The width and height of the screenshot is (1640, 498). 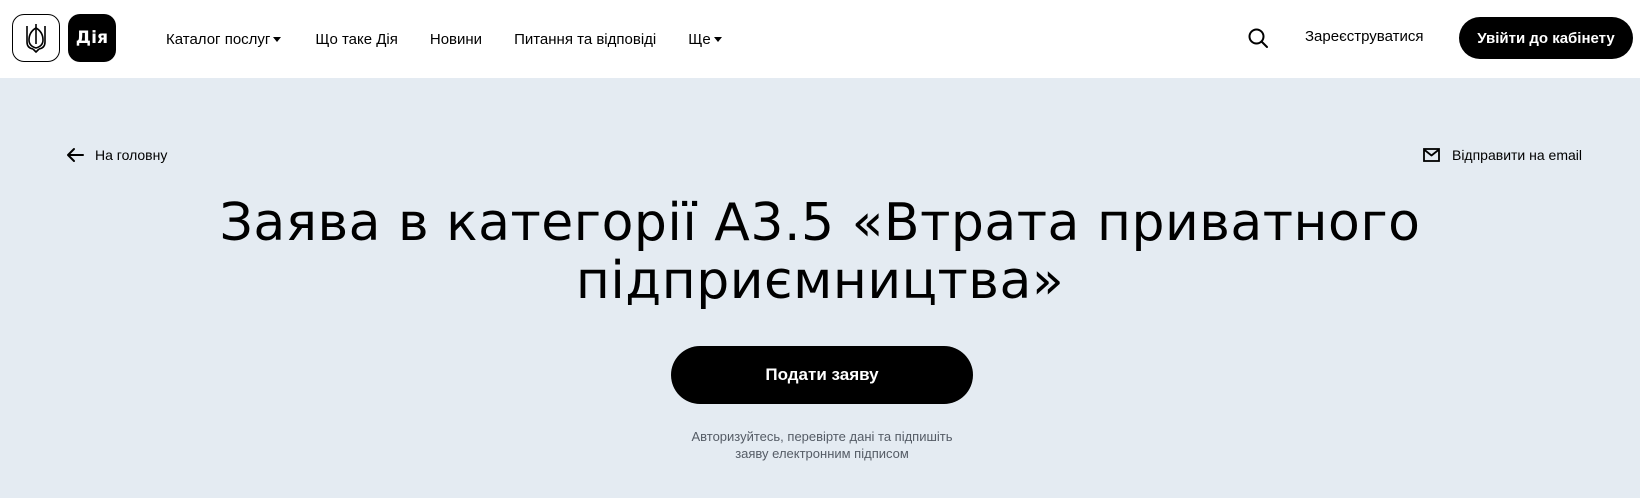 I want to click on mail-icon, so click(x=1431, y=155).